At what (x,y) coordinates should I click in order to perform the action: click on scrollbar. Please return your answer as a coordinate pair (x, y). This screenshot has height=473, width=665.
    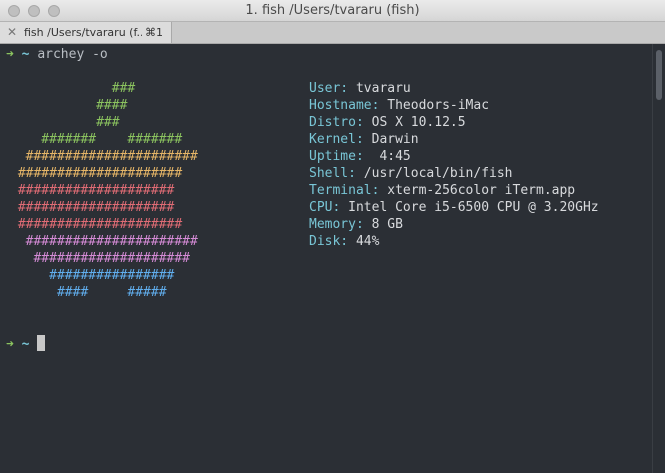
    Looking at the image, I should click on (658, 258).